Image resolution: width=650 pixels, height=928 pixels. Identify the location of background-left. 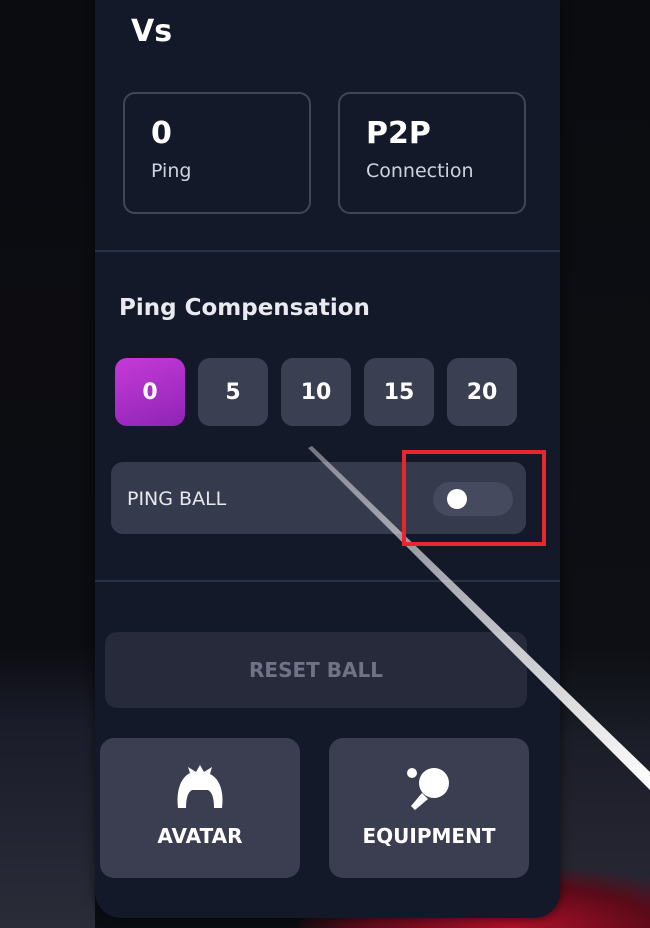
(47, 464).